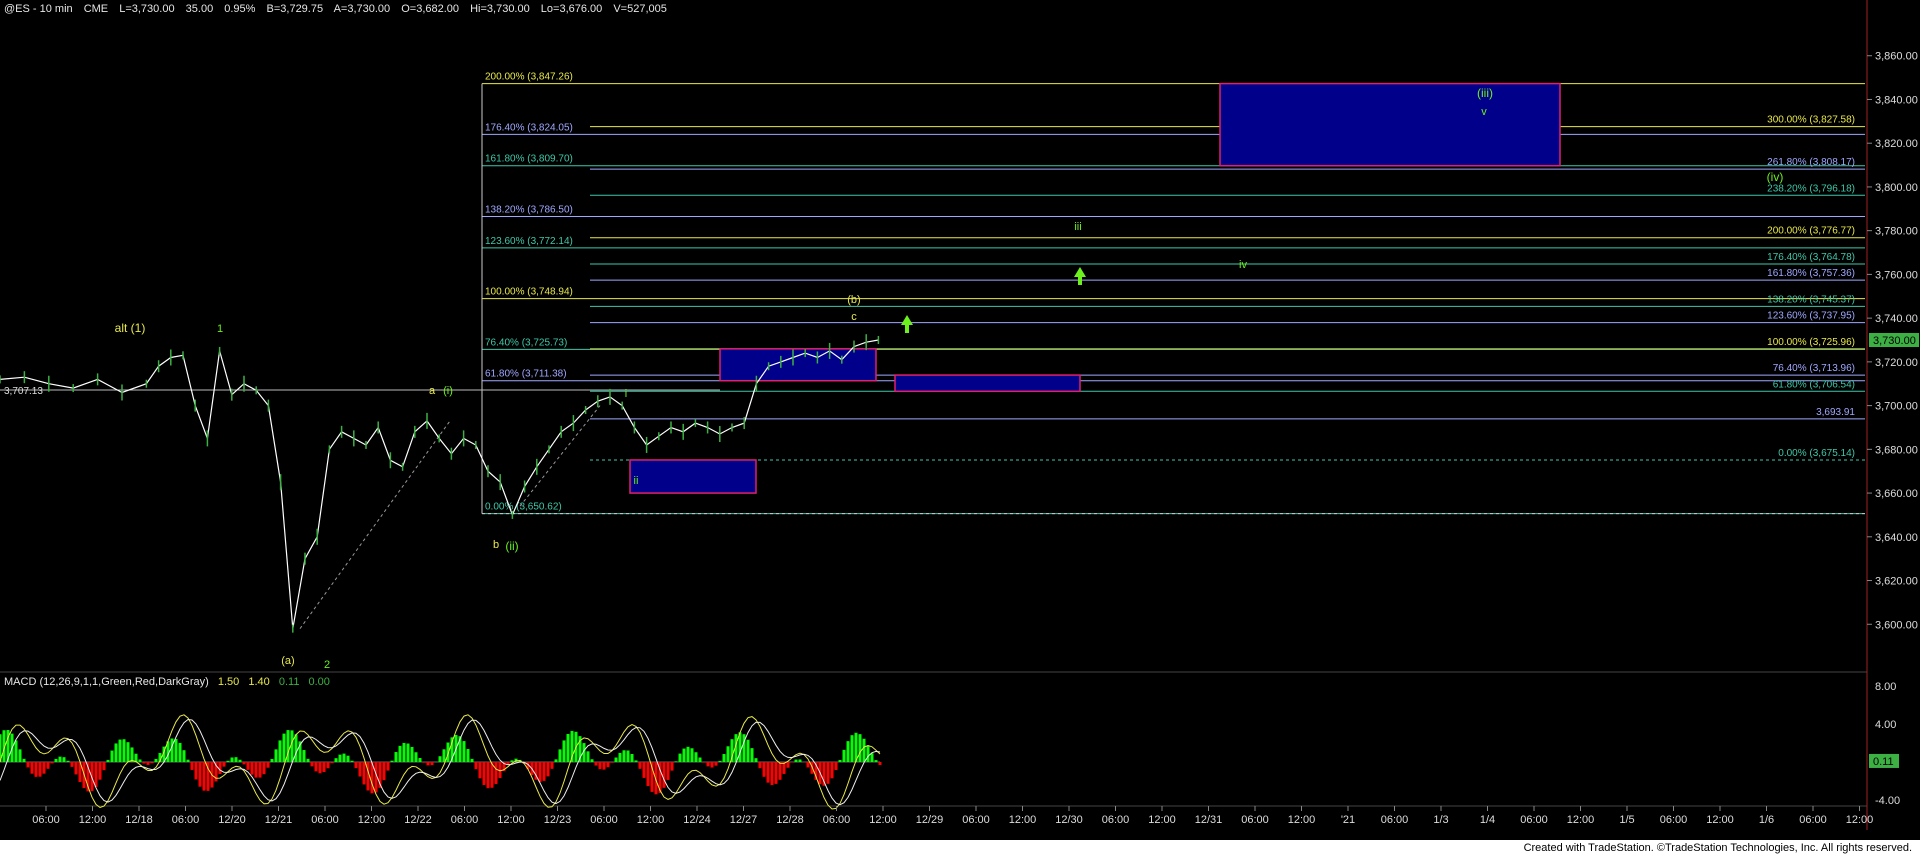  What do you see at coordinates (744, 820) in the screenshot?
I see `x-tick-label: 12/27` at bounding box center [744, 820].